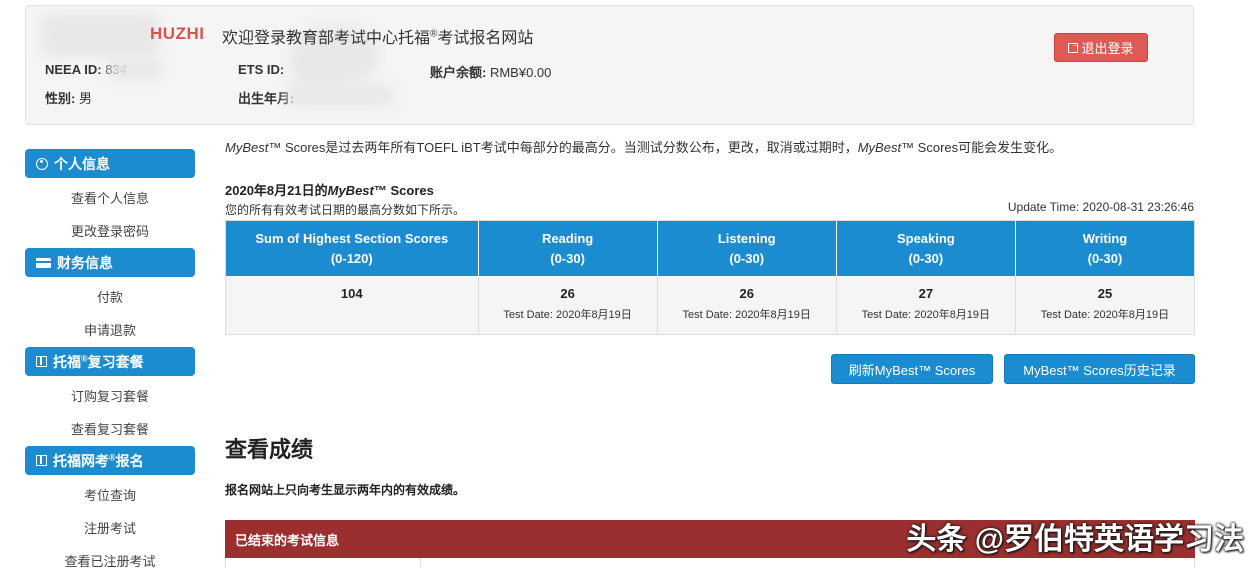  What do you see at coordinates (912, 369) in the screenshot?
I see `refresh-mybest-button: 刷新MyBest™ Scores` at bounding box center [912, 369].